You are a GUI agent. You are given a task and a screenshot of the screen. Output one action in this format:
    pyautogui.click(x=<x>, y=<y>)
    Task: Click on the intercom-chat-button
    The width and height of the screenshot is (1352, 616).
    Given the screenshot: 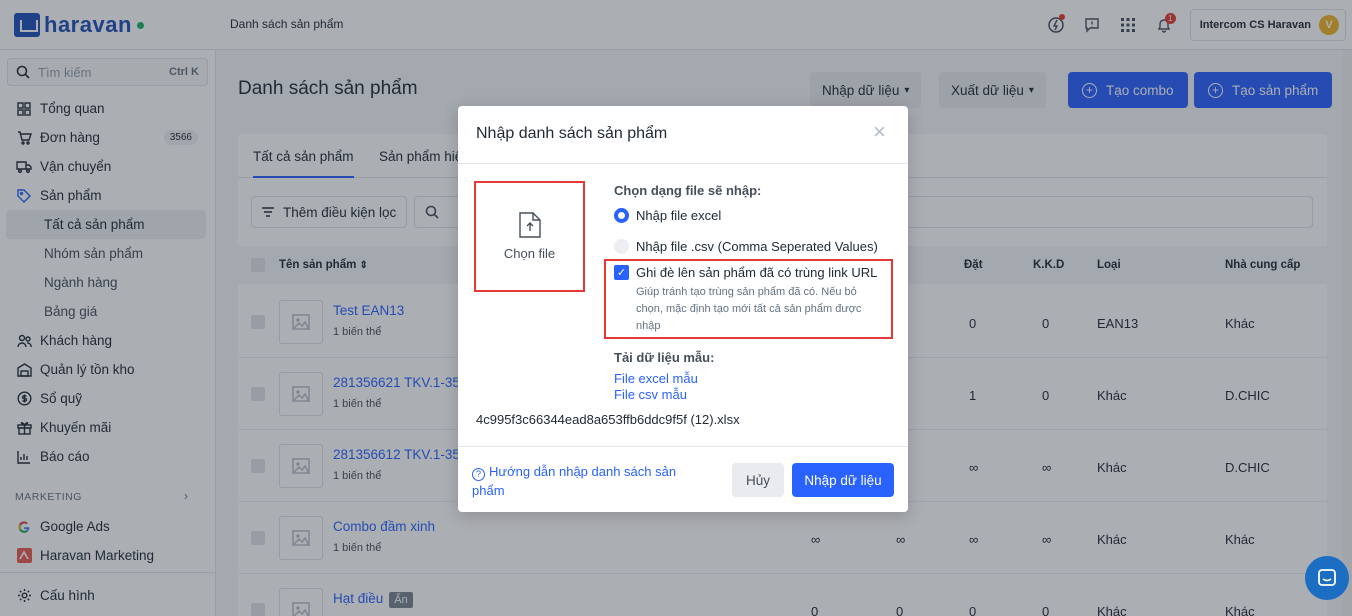 What is the action you would take?
    pyautogui.click(x=1327, y=578)
    